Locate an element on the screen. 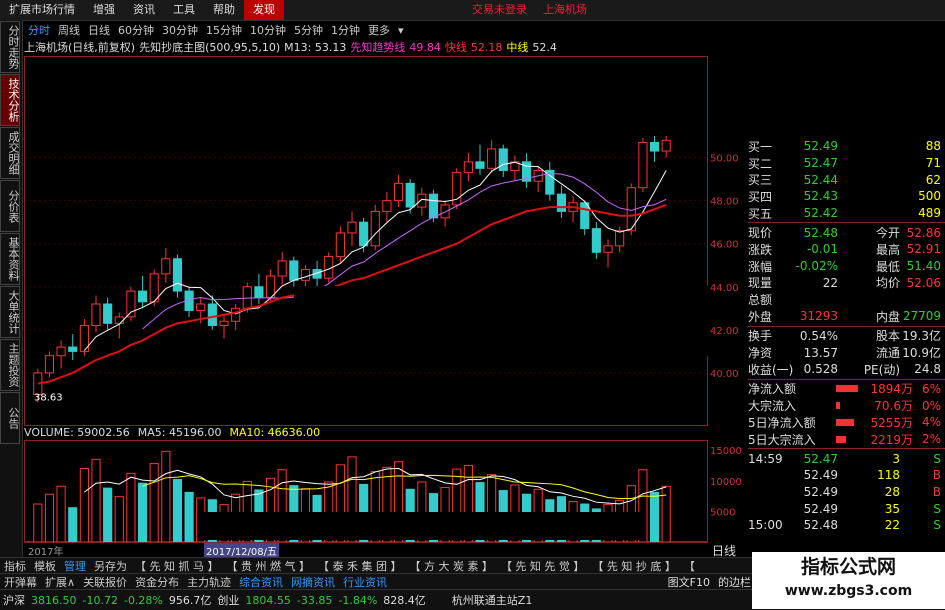 The width and height of the screenshot is (945, 610). period-15min: 15分钟 is located at coordinates (224, 30).